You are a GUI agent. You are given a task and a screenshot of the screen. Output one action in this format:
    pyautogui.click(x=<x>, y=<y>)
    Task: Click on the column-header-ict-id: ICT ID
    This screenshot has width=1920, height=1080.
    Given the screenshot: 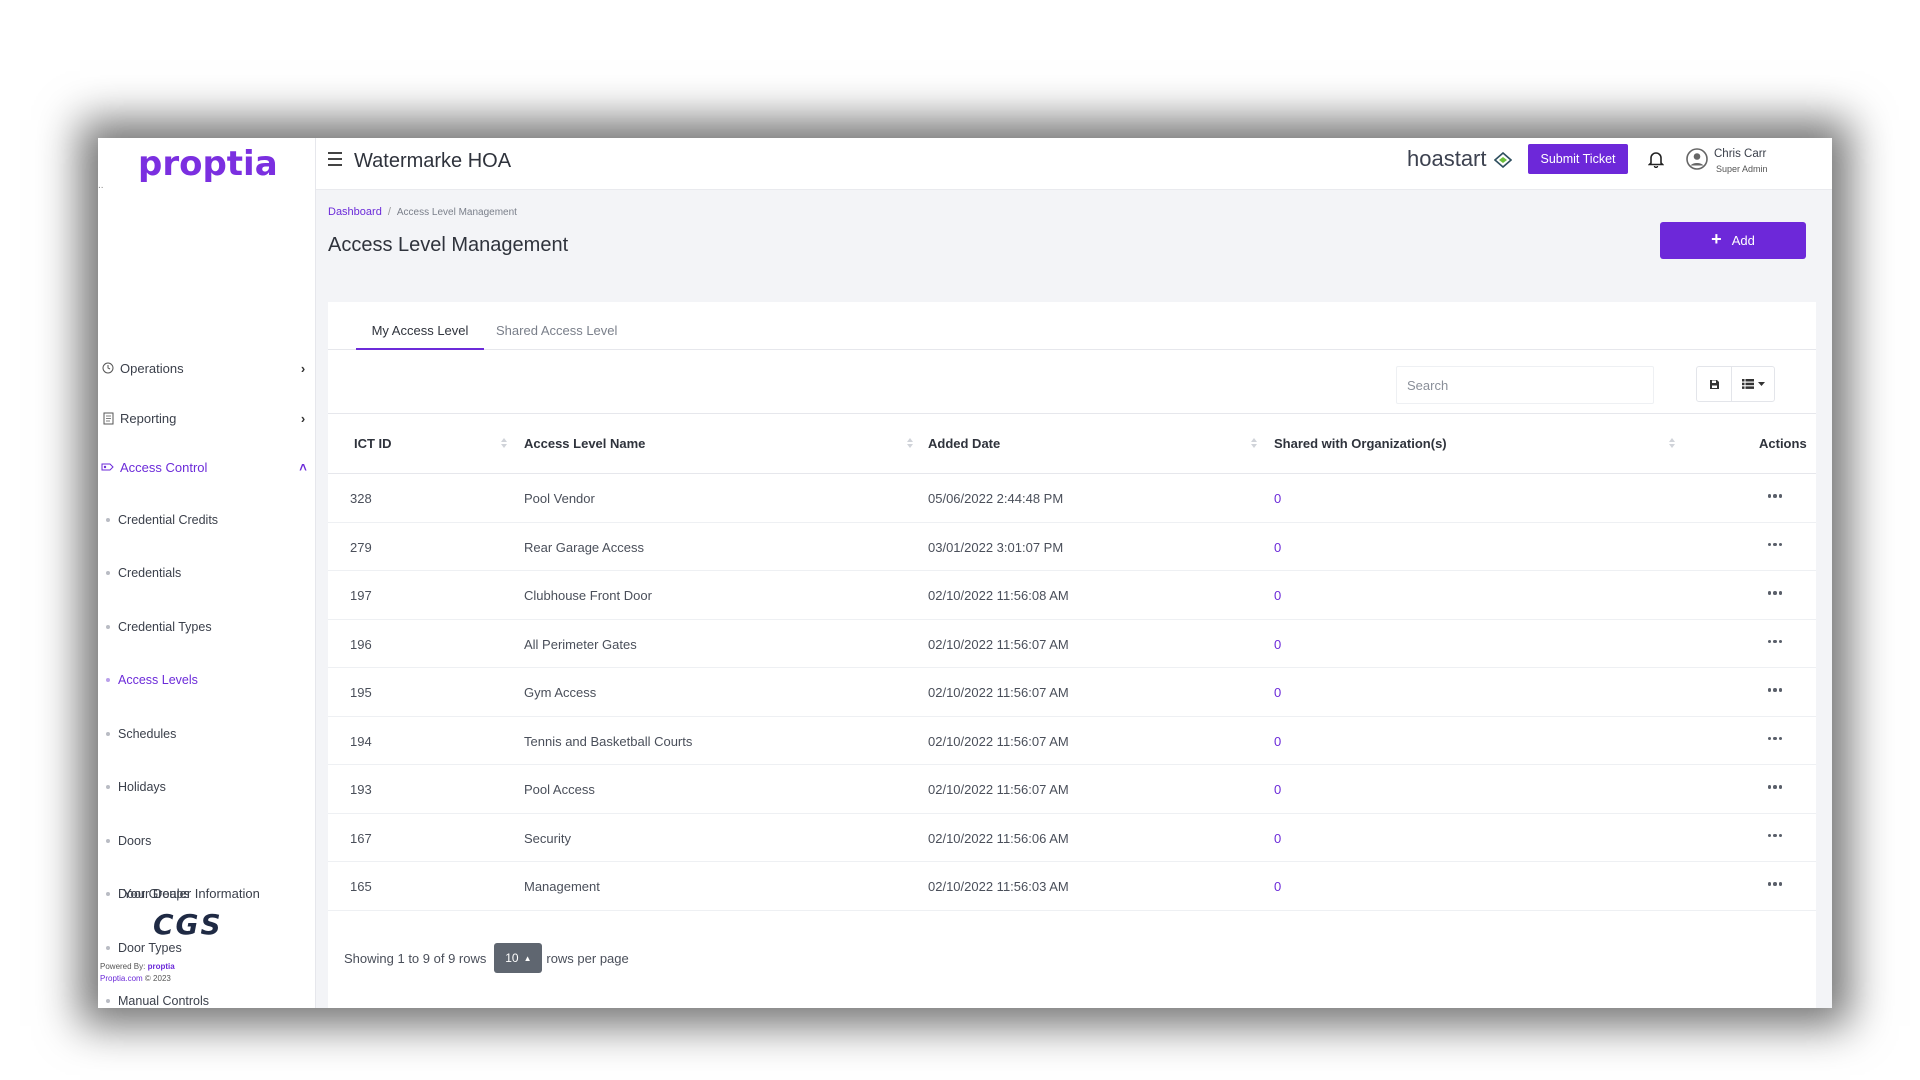 What is the action you would take?
    pyautogui.click(x=373, y=443)
    